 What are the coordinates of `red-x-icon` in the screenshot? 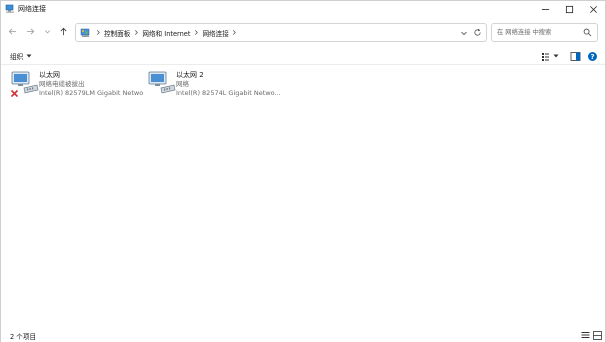 It's located at (14, 93).